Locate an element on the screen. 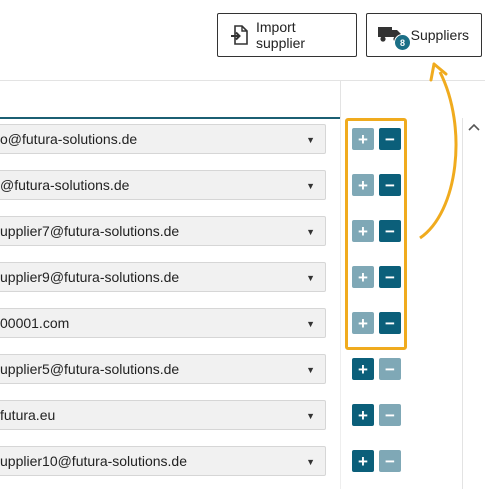  import-supplier-button: Import supplier is located at coordinates (287, 35).